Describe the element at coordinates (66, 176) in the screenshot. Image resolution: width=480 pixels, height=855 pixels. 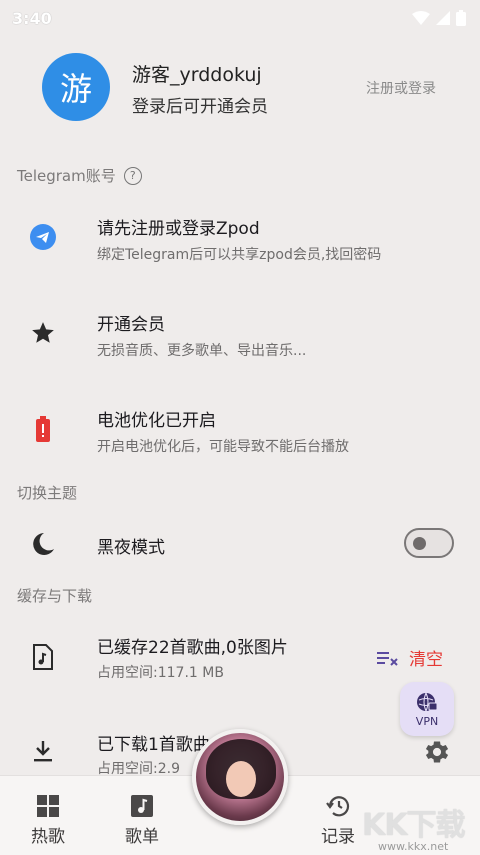
I see `section-telegram-label: Telegram账号` at that location.